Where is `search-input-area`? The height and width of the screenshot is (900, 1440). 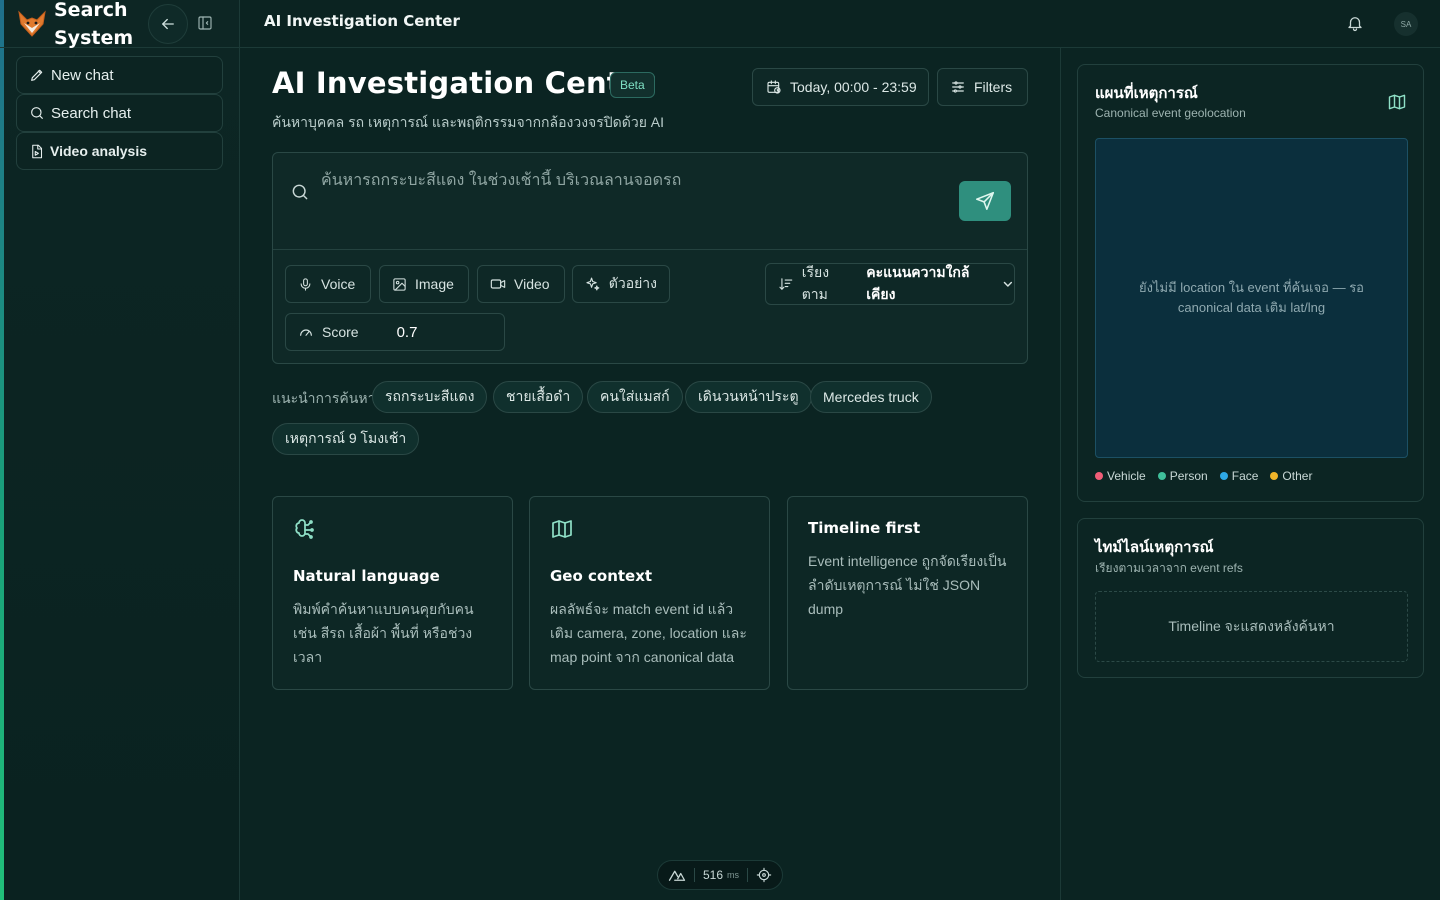
search-input-area is located at coordinates (650, 201).